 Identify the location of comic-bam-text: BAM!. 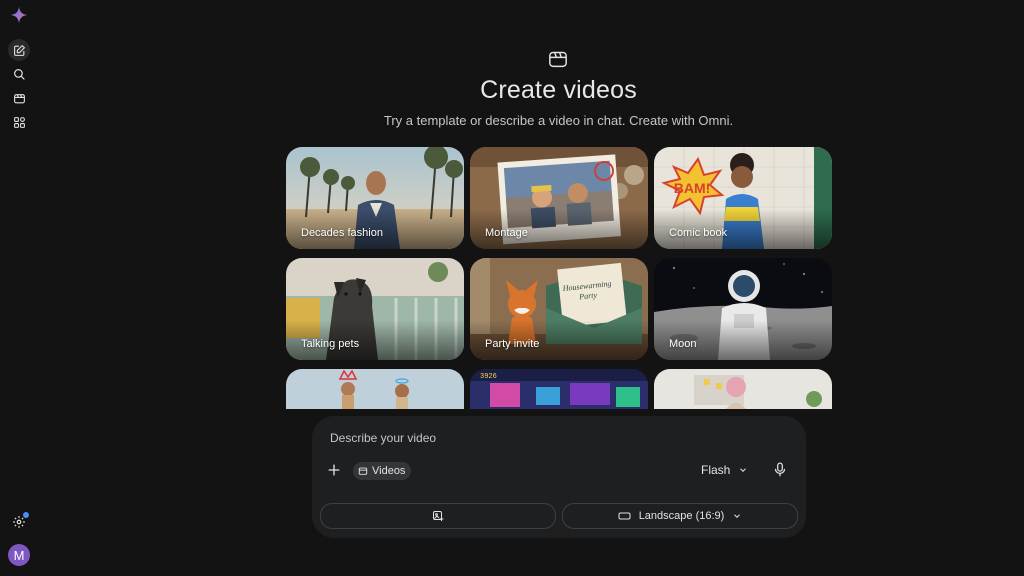
(692, 188).